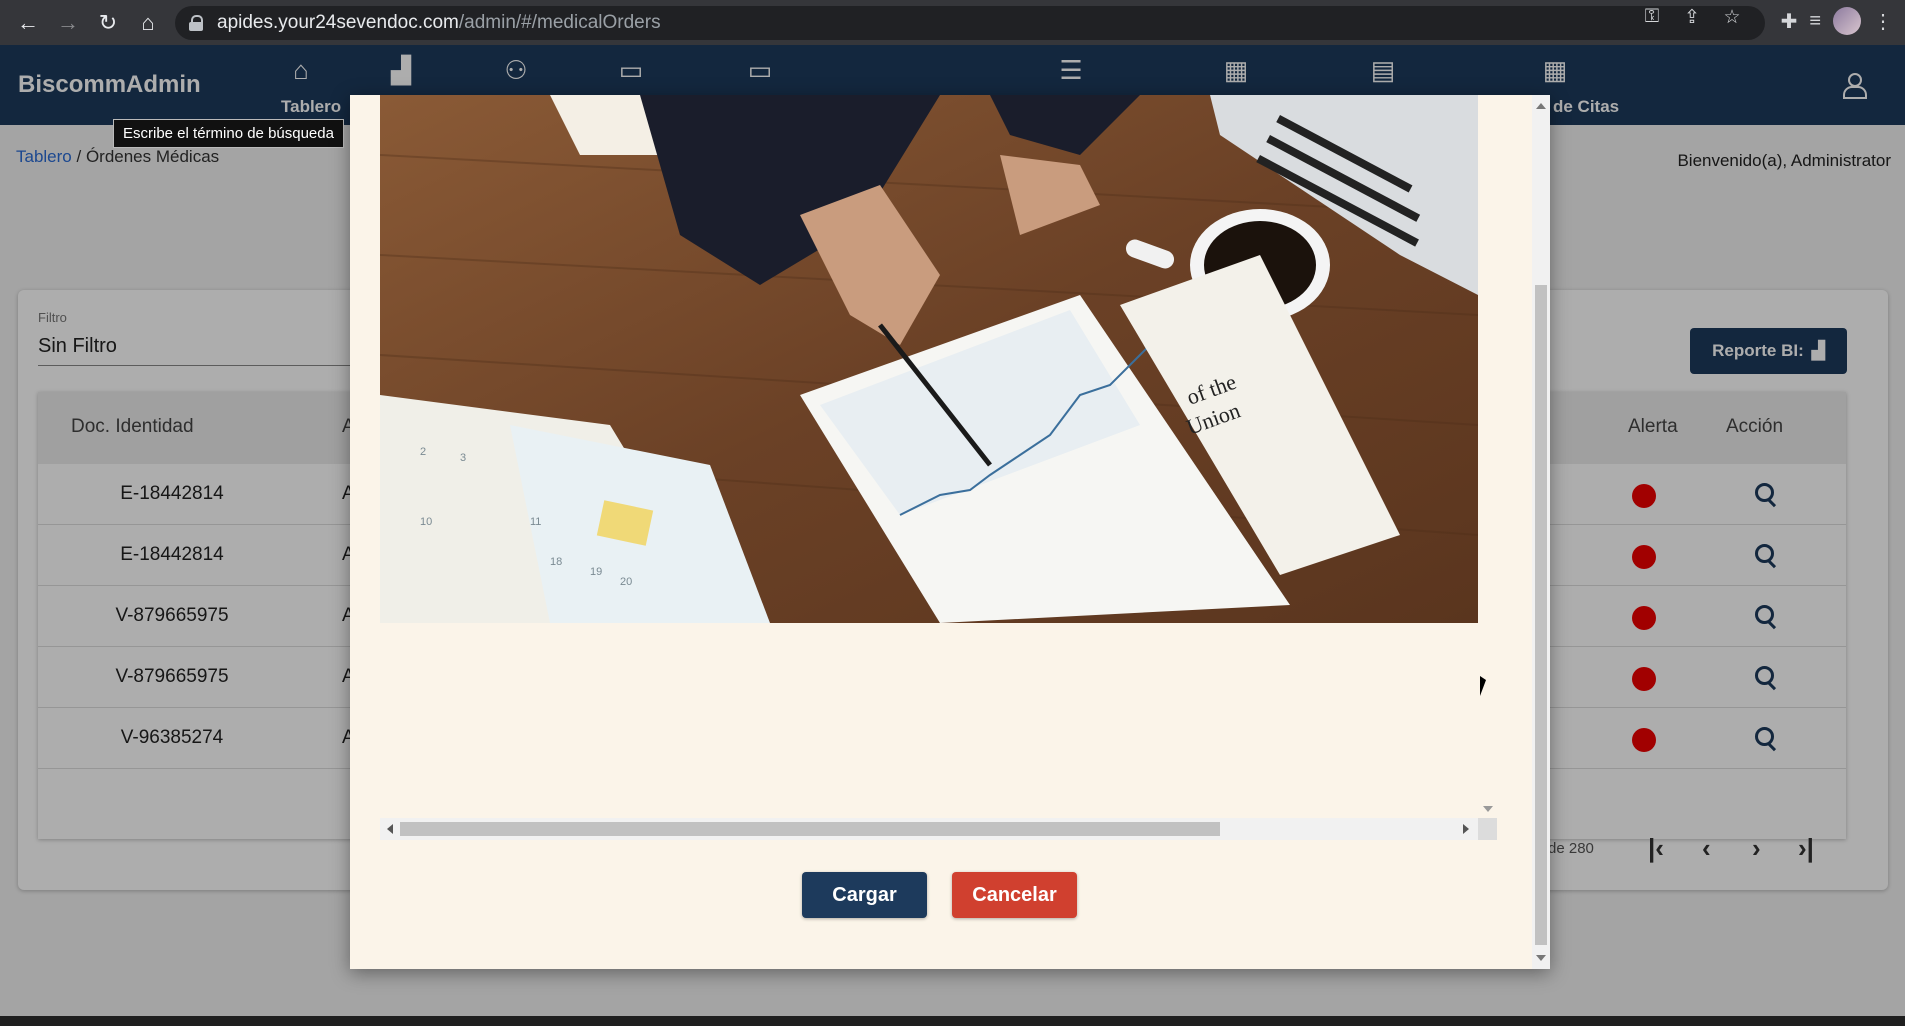 The image size is (1905, 1026). I want to click on extension-area: ✚ ≡ ⋮, so click(1837, 21).